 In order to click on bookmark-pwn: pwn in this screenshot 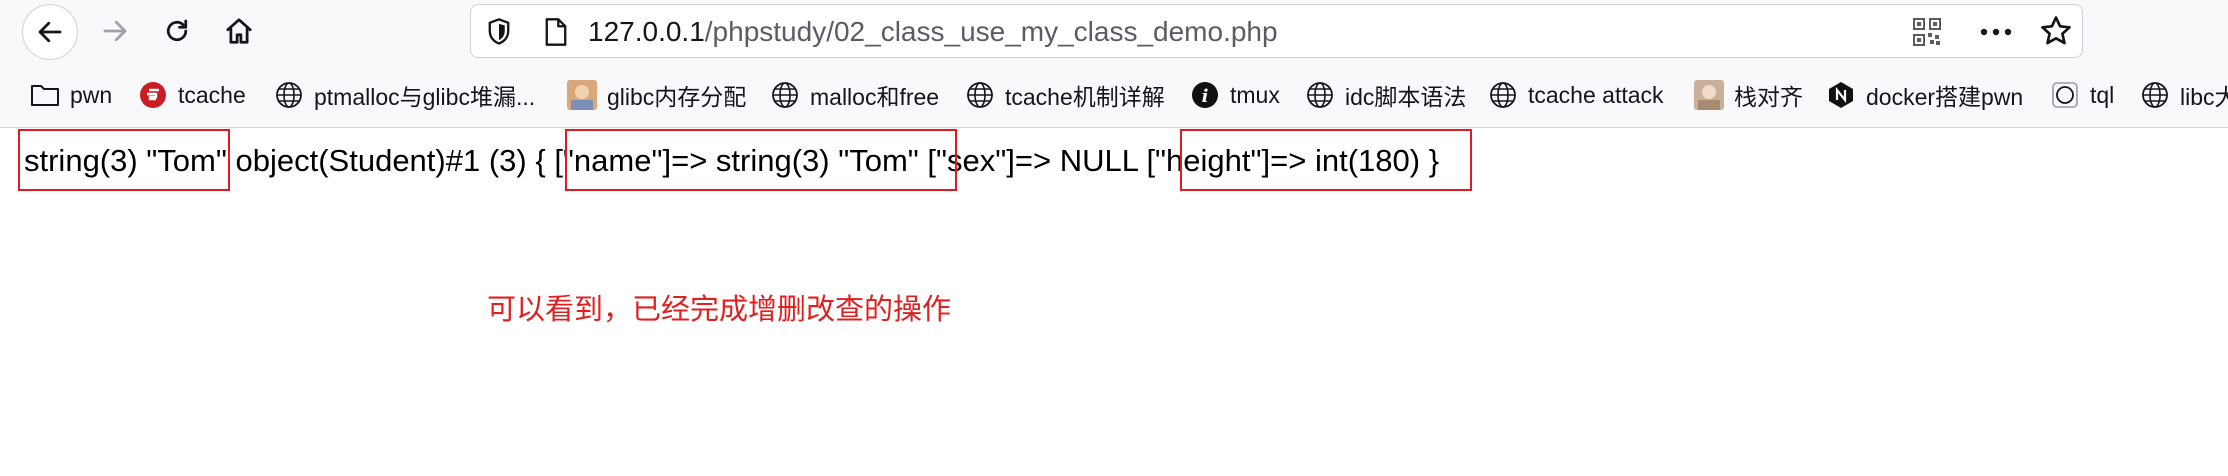, I will do `click(71, 95)`.